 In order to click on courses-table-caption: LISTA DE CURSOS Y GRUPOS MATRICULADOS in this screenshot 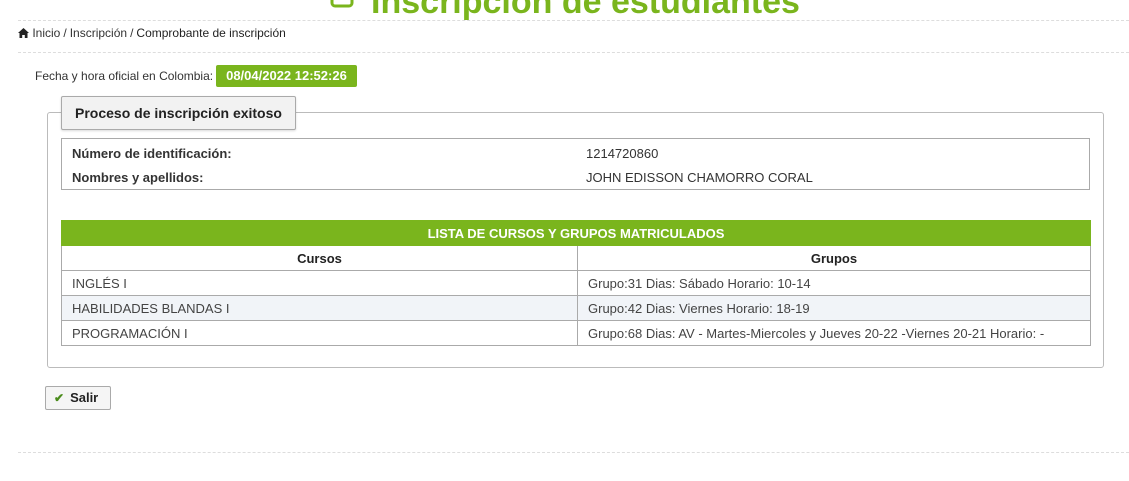, I will do `click(576, 233)`.